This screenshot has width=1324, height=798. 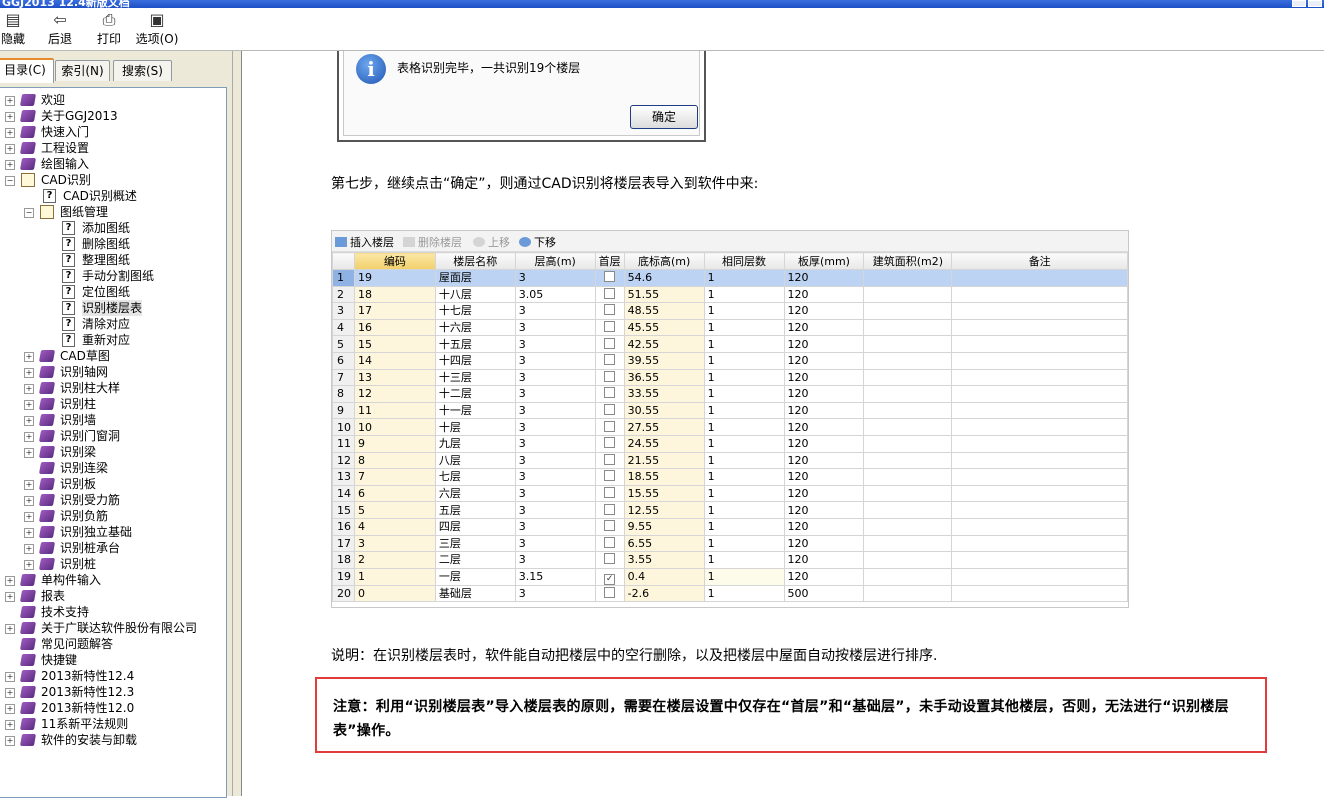 What do you see at coordinates (395, 261) in the screenshot?
I see `column-header: 编码` at bounding box center [395, 261].